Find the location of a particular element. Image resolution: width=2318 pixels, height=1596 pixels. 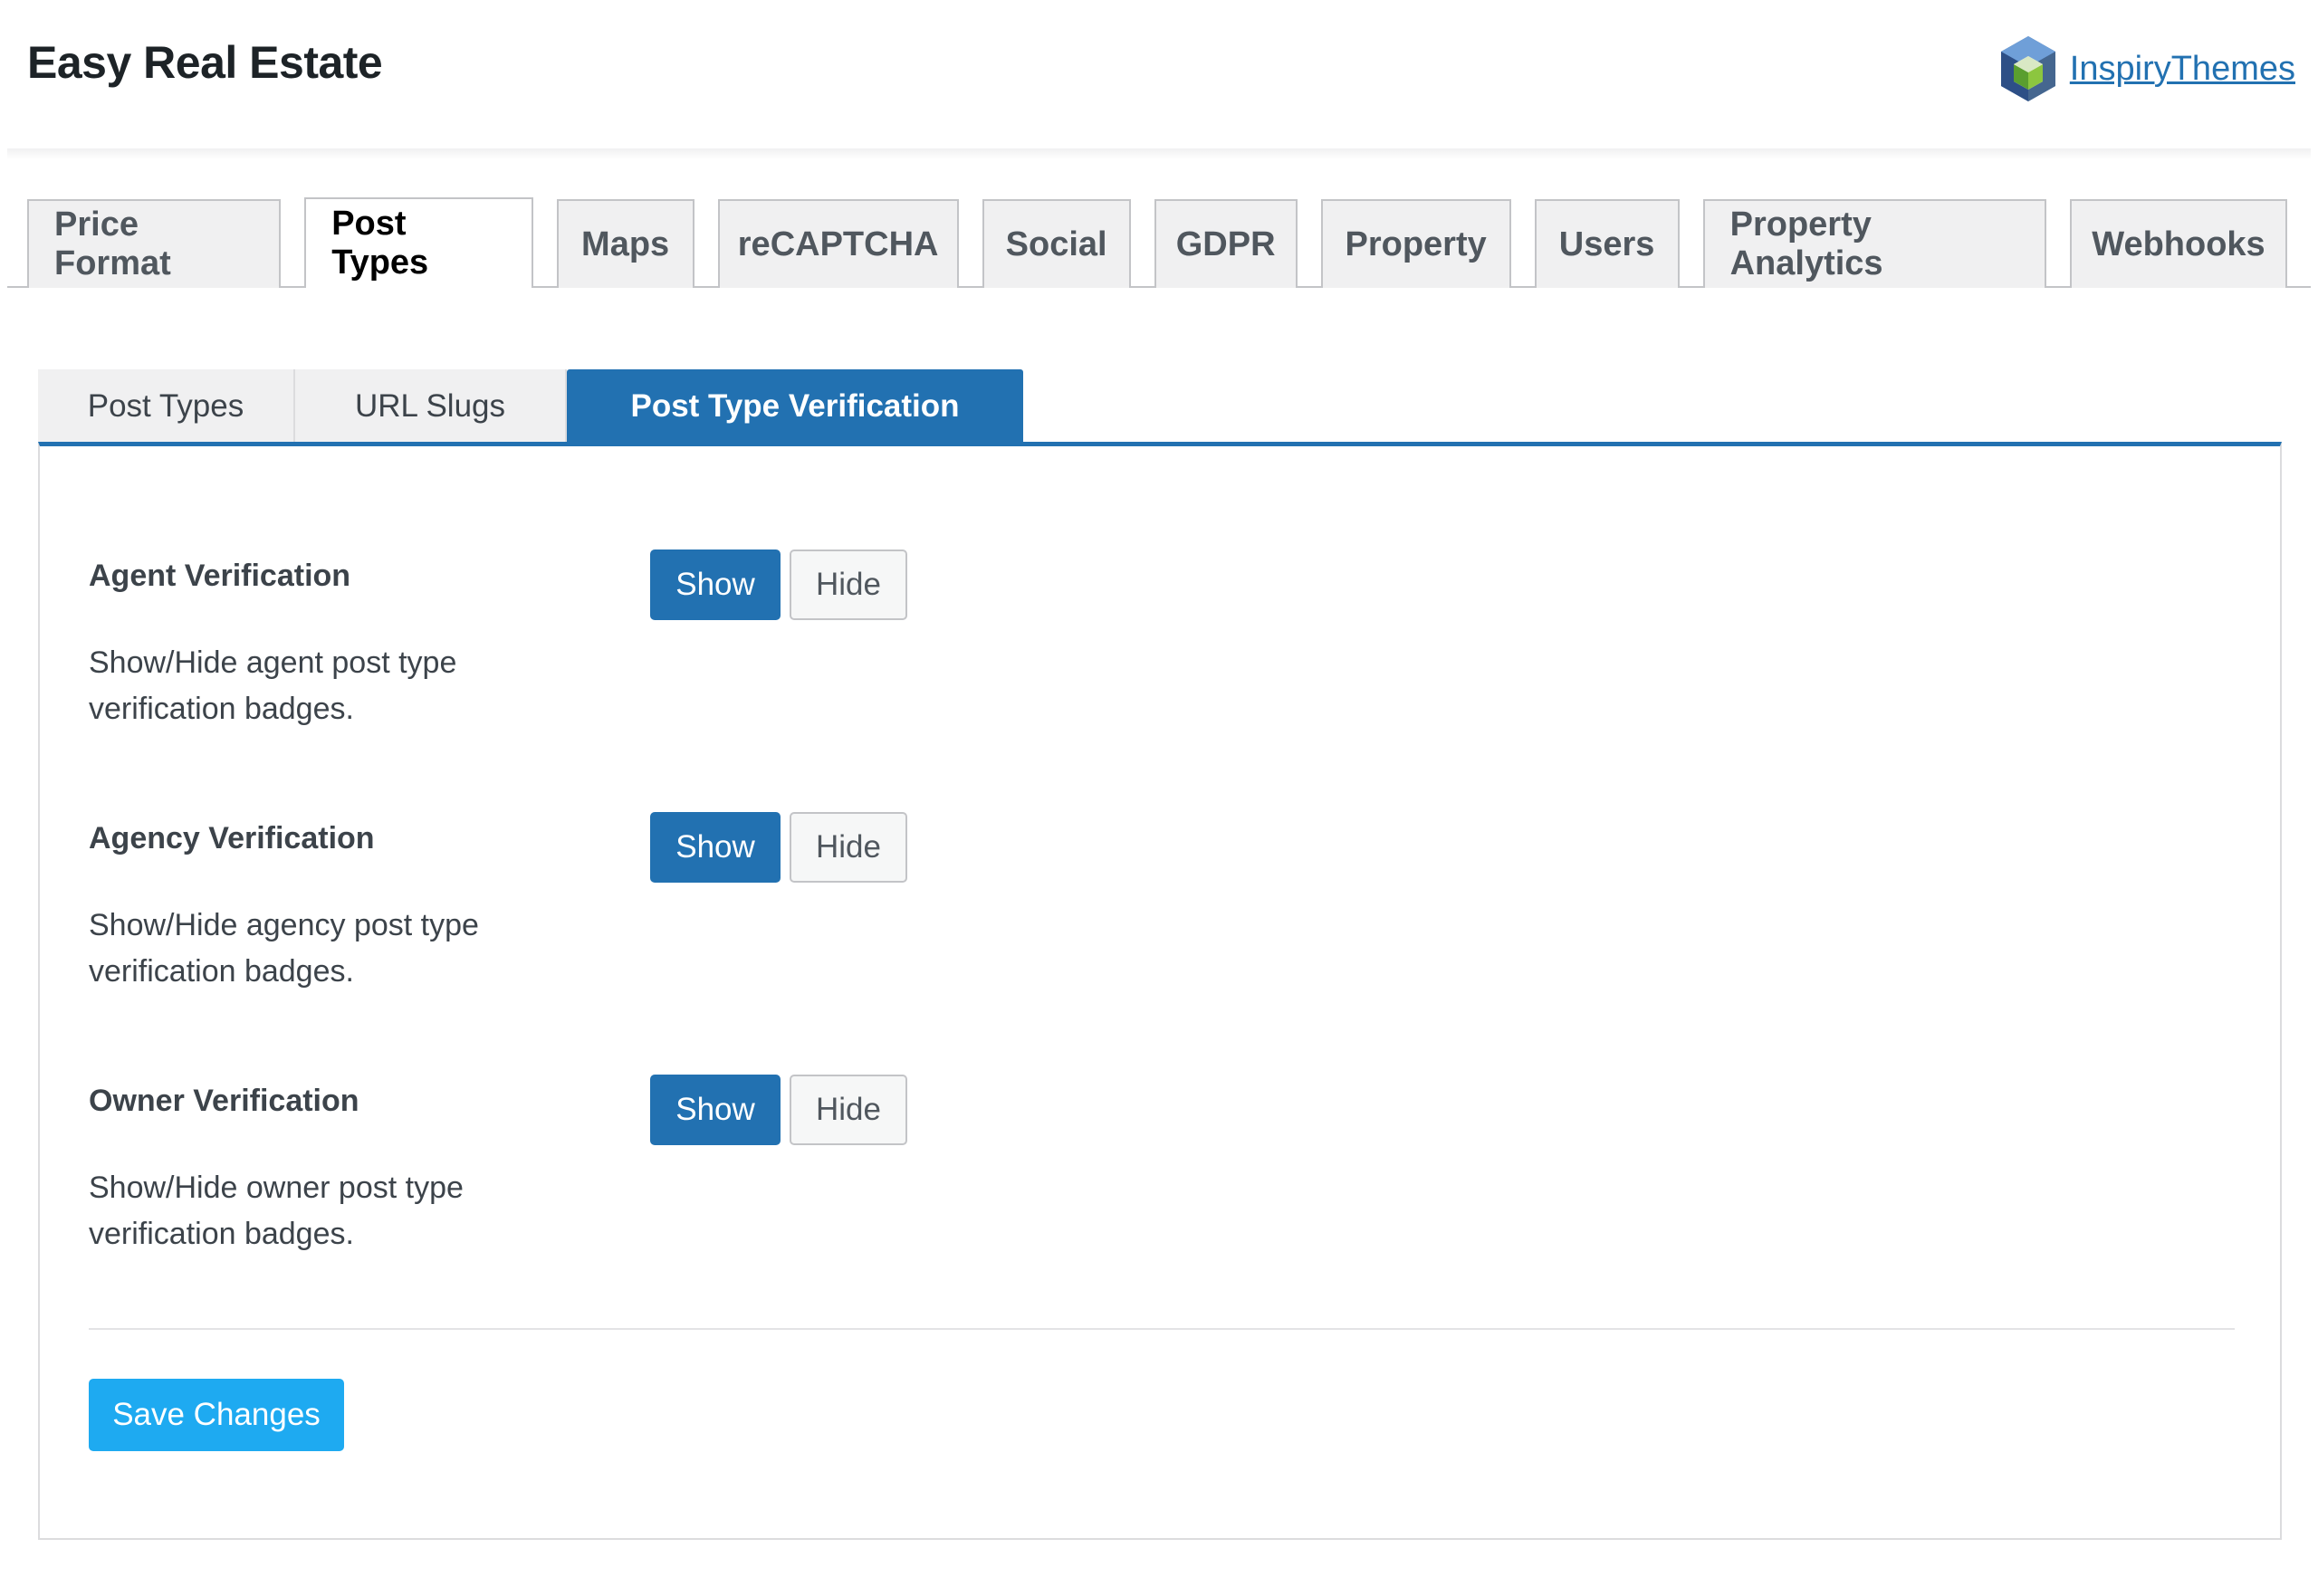

brand: InspiryThemes is located at coordinates (2146, 68).